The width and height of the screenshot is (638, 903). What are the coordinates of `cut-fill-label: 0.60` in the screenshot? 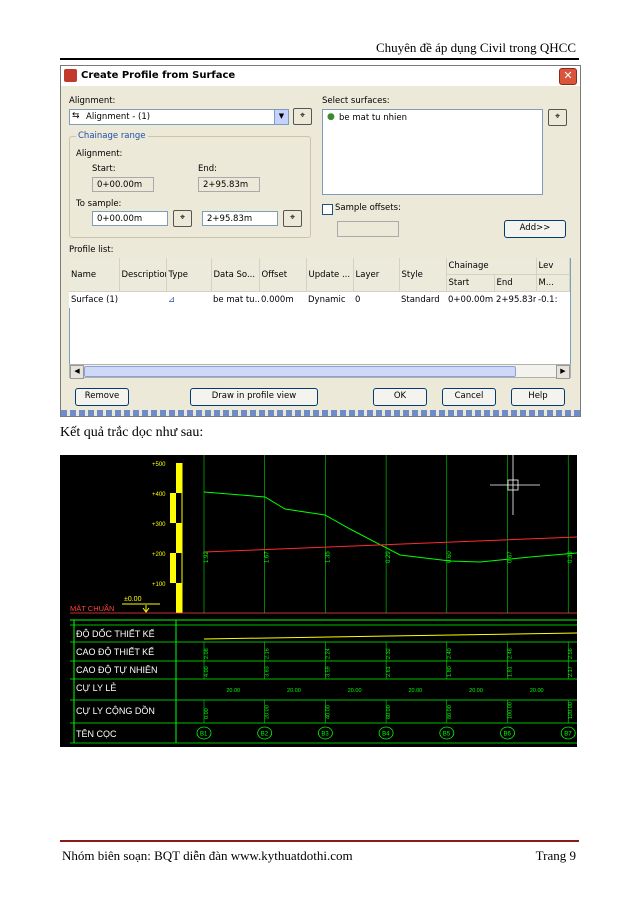 It's located at (450, 557).